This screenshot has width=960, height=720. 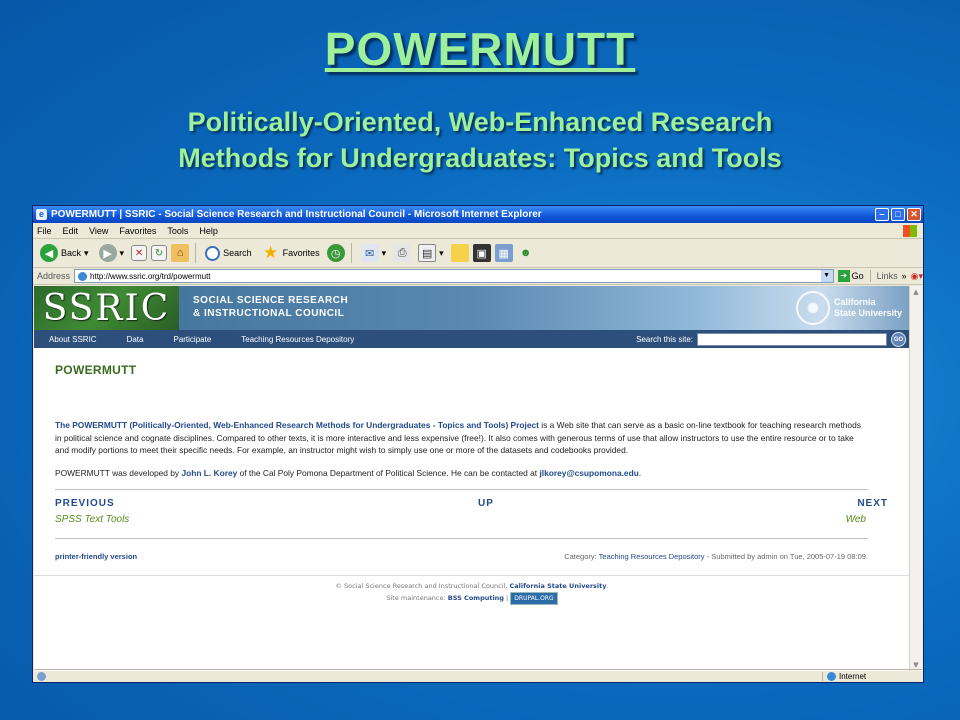 What do you see at coordinates (915, 478) in the screenshot?
I see `vertical-scrollbar: ▲ ▼` at bounding box center [915, 478].